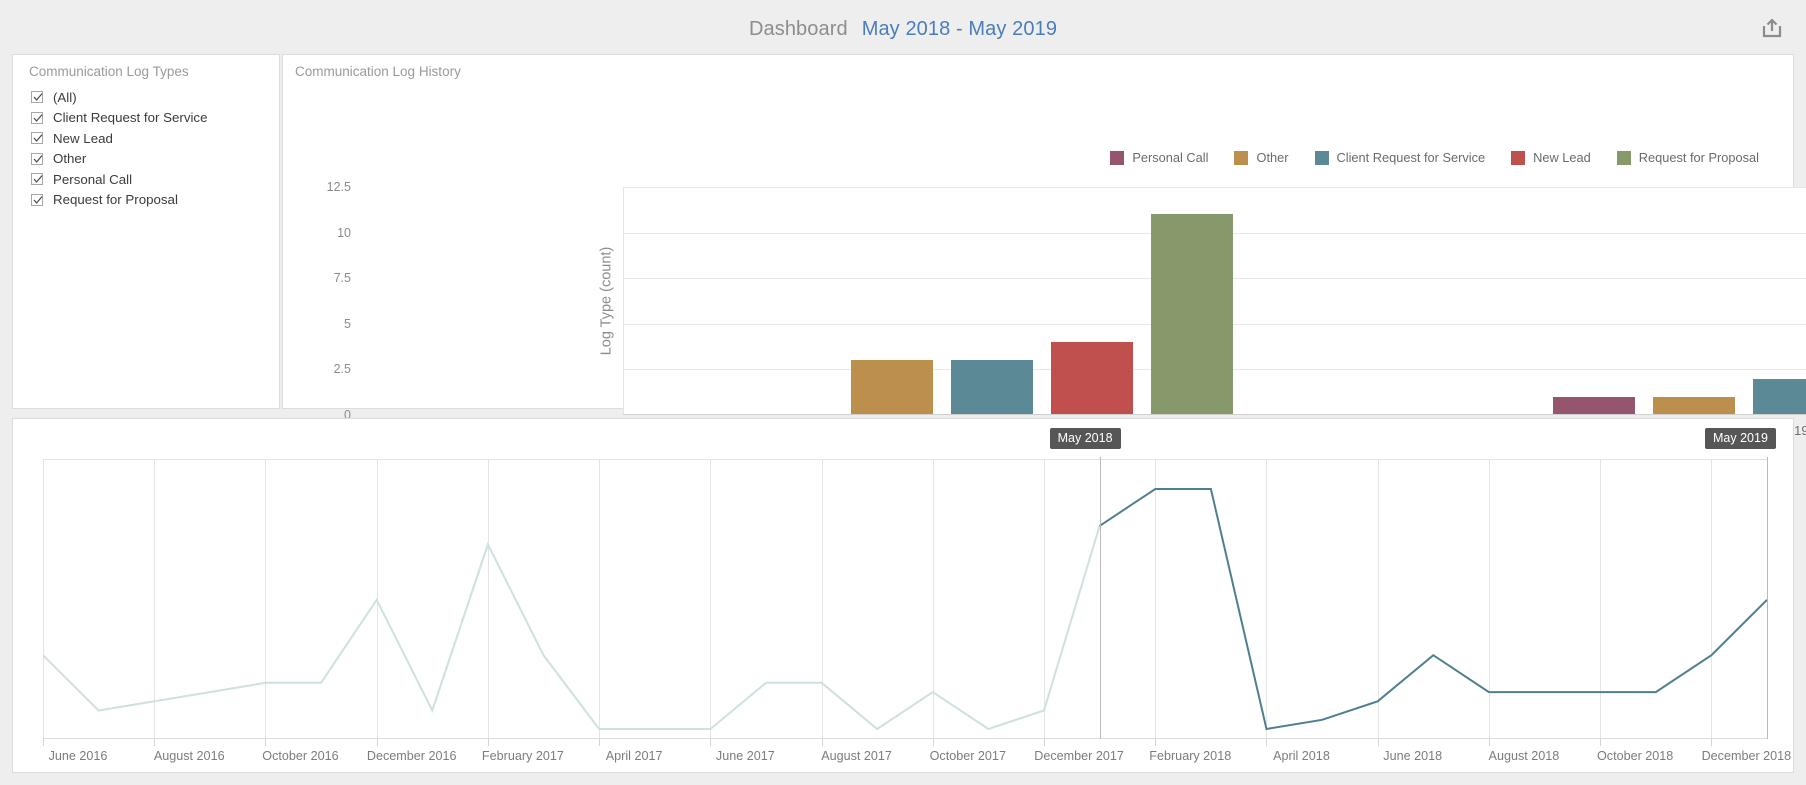 The height and width of the screenshot is (785, 1806). Describe the element at coordinates (1740, 438) in the screenshot. I see `range-end-tooltip: May 2019` at that location.